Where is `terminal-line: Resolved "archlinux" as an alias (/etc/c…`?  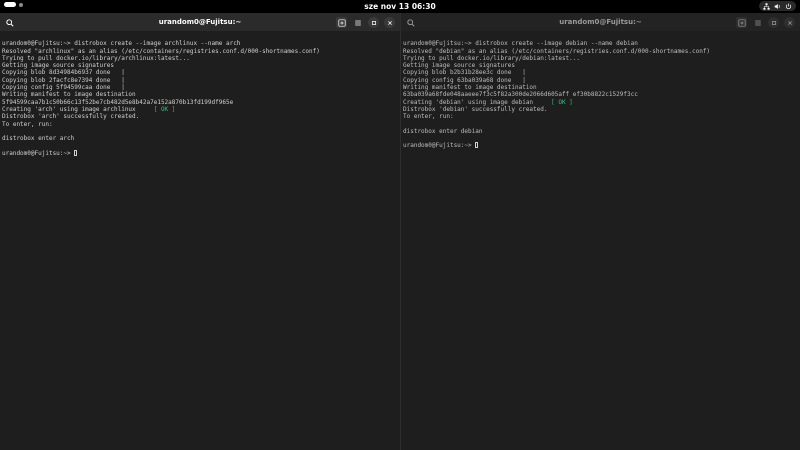 terminal-line: Resolved "archlinux" as an alias (/etc/c… is located at coordinates (161, 51).